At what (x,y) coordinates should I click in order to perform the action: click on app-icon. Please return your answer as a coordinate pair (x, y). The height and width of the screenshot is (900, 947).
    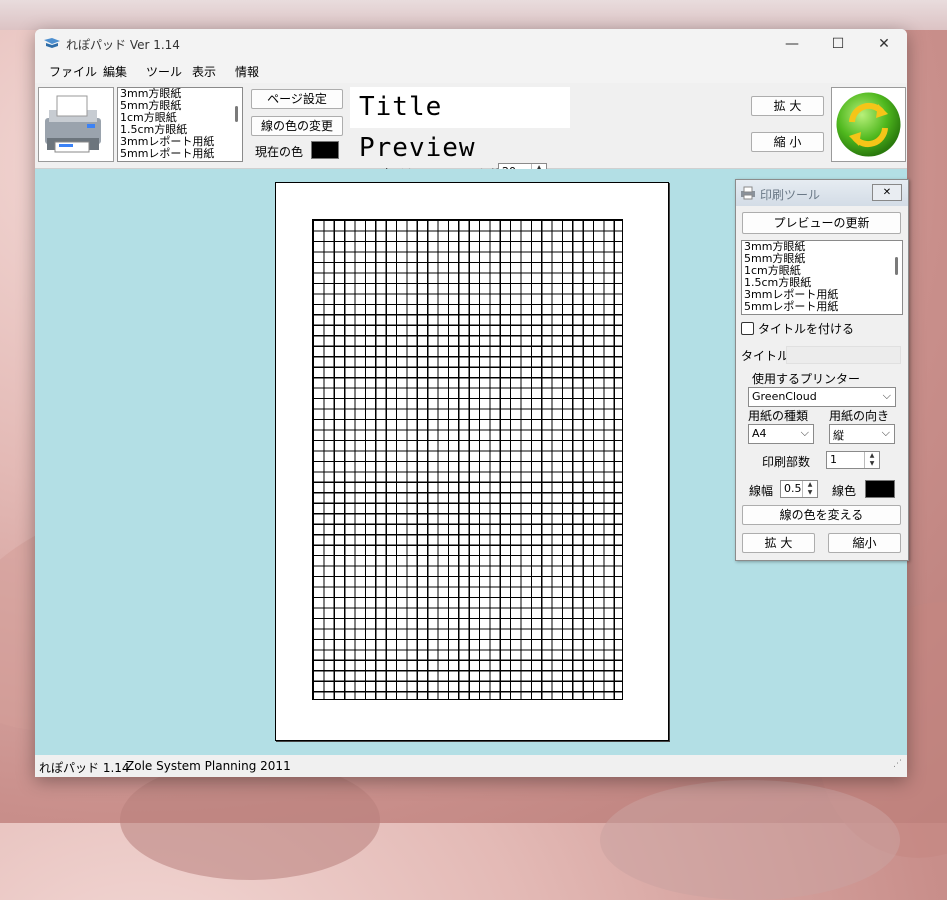
    Looking at the image, I should click on (52, 43).